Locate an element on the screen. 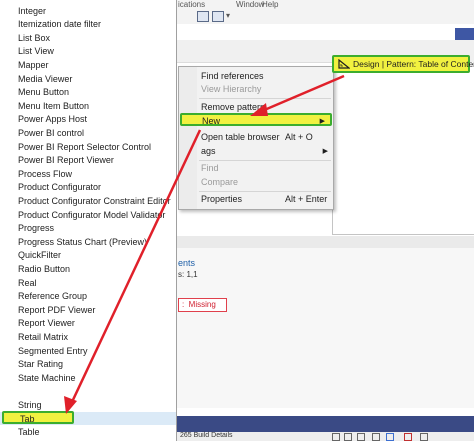 The height and width of the screenshot is (441, 474). ruler-triangle-icon is located at coordinates (344, 64).